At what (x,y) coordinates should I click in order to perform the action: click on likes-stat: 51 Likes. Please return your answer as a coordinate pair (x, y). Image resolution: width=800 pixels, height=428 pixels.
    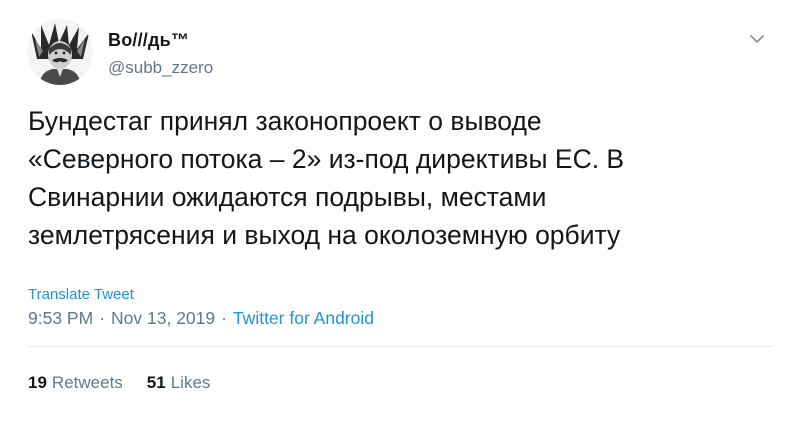
    Looking at the image, I should click on (179, 383).